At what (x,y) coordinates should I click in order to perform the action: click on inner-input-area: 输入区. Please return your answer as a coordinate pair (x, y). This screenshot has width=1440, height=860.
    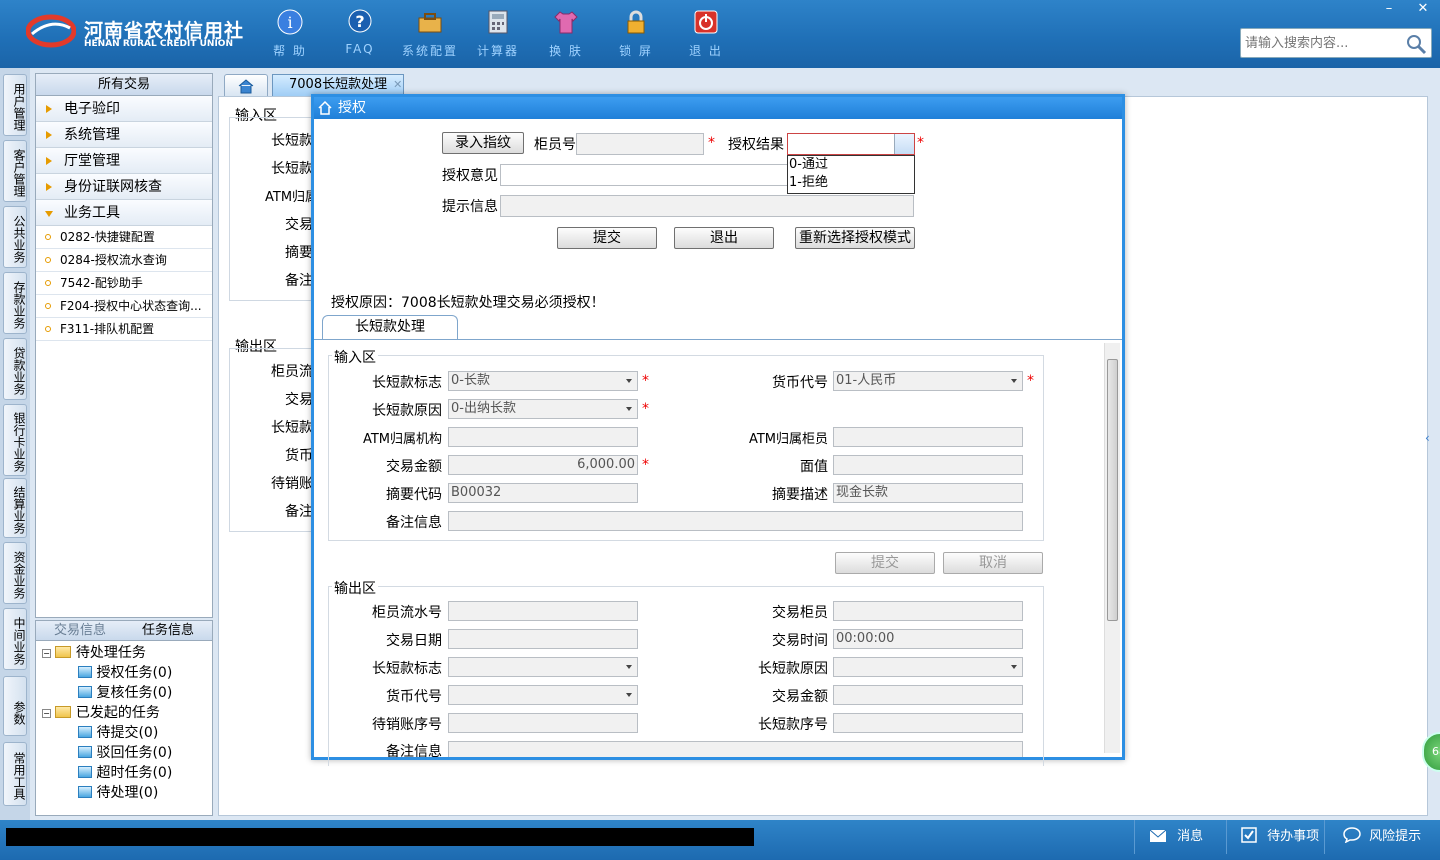
    Looking at the image, I should click on (355, 357).